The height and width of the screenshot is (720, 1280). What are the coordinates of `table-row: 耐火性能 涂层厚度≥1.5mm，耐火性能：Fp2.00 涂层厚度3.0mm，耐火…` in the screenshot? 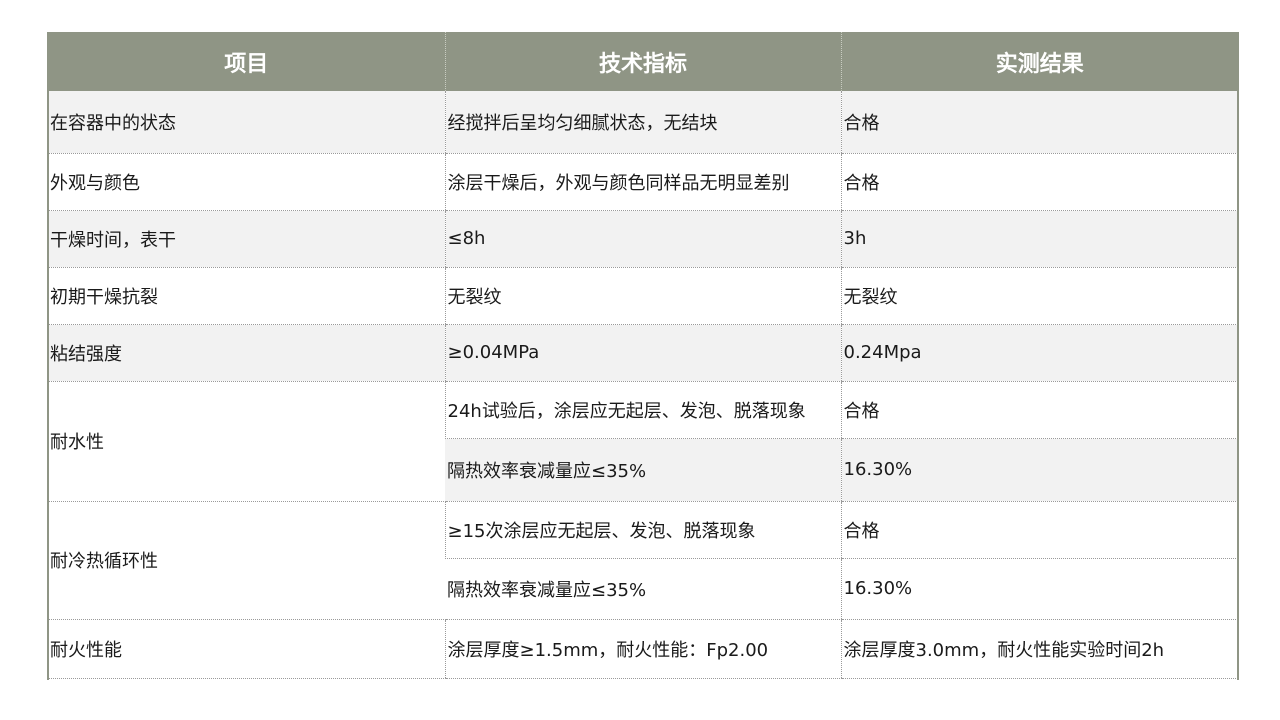 It's located at (643, 649).